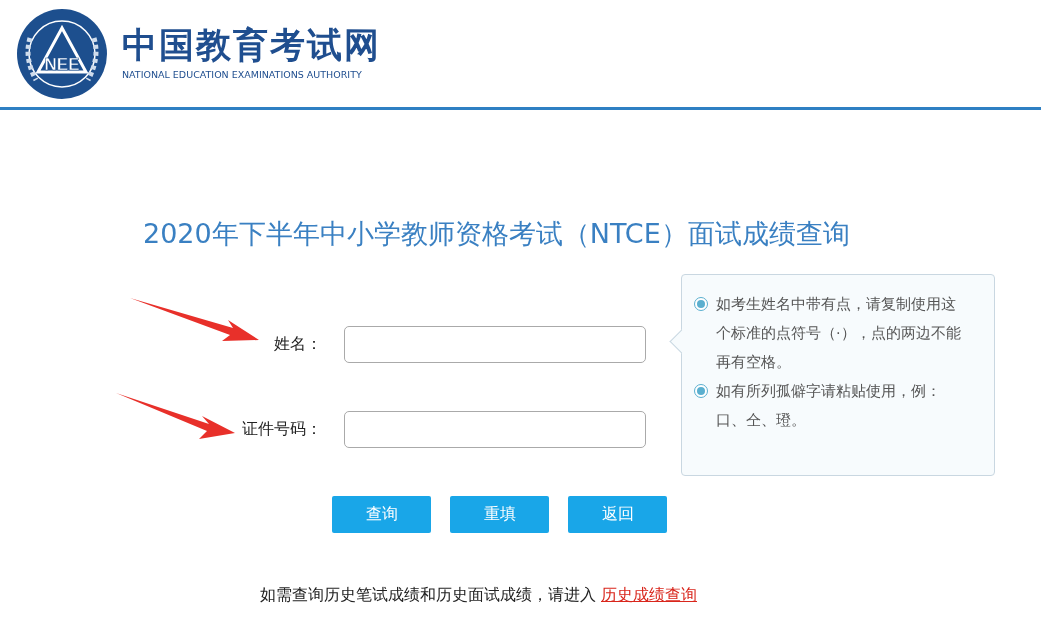  I want to click on field-label: 姓名：, so click(297, 344).